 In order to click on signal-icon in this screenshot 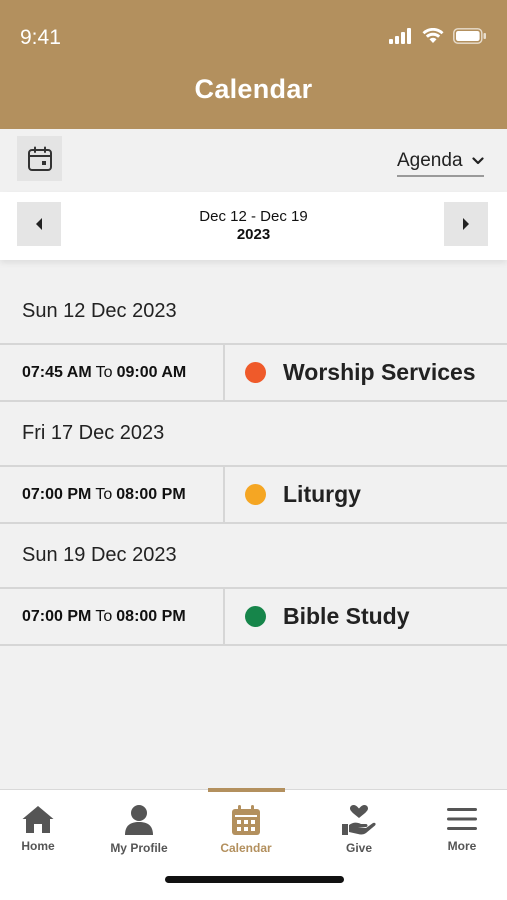, I will do `click(400, 36)`.